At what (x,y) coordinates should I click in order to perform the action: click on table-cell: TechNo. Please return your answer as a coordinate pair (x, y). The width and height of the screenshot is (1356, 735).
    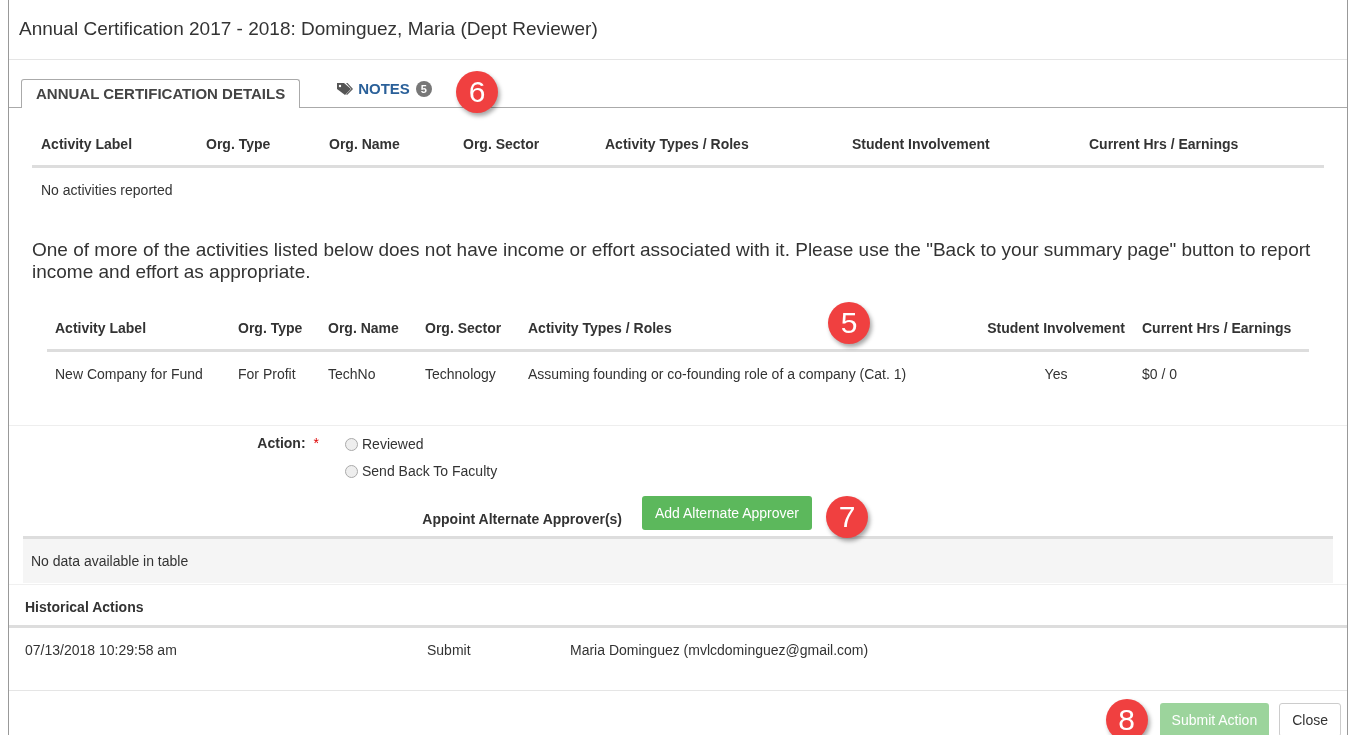
    Looking at the image, I should click on (352, 374).